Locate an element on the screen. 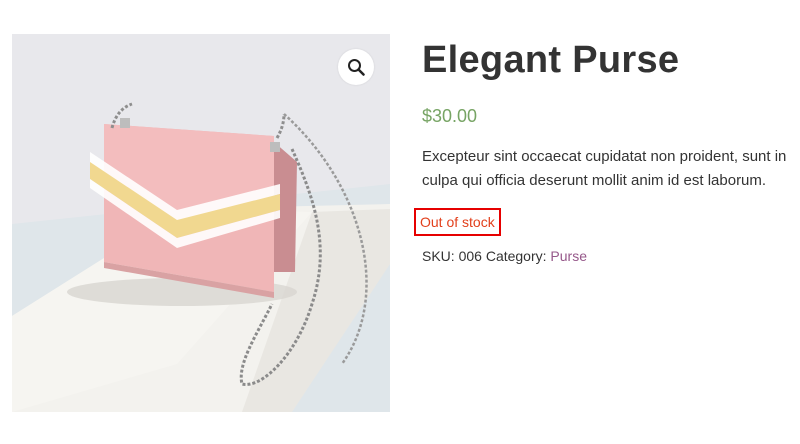 The width and height of the screenshot is (800, 444). sku-value: 006 is located at coordinates (470, 256).